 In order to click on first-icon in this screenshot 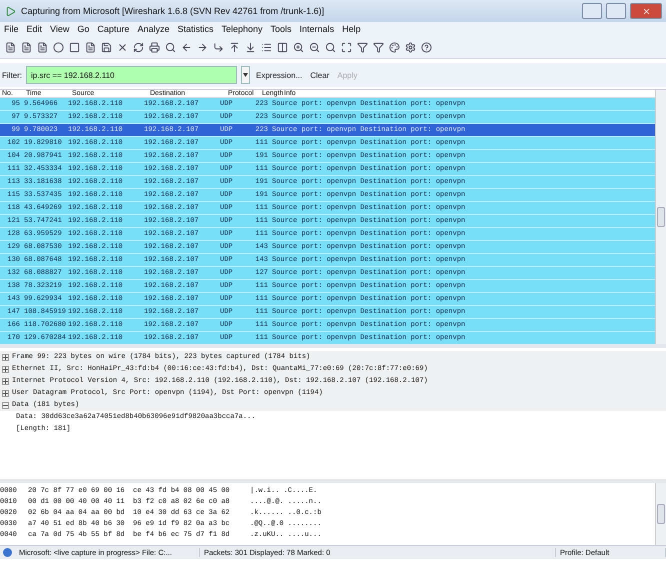, I will do `click(234, 47)`.